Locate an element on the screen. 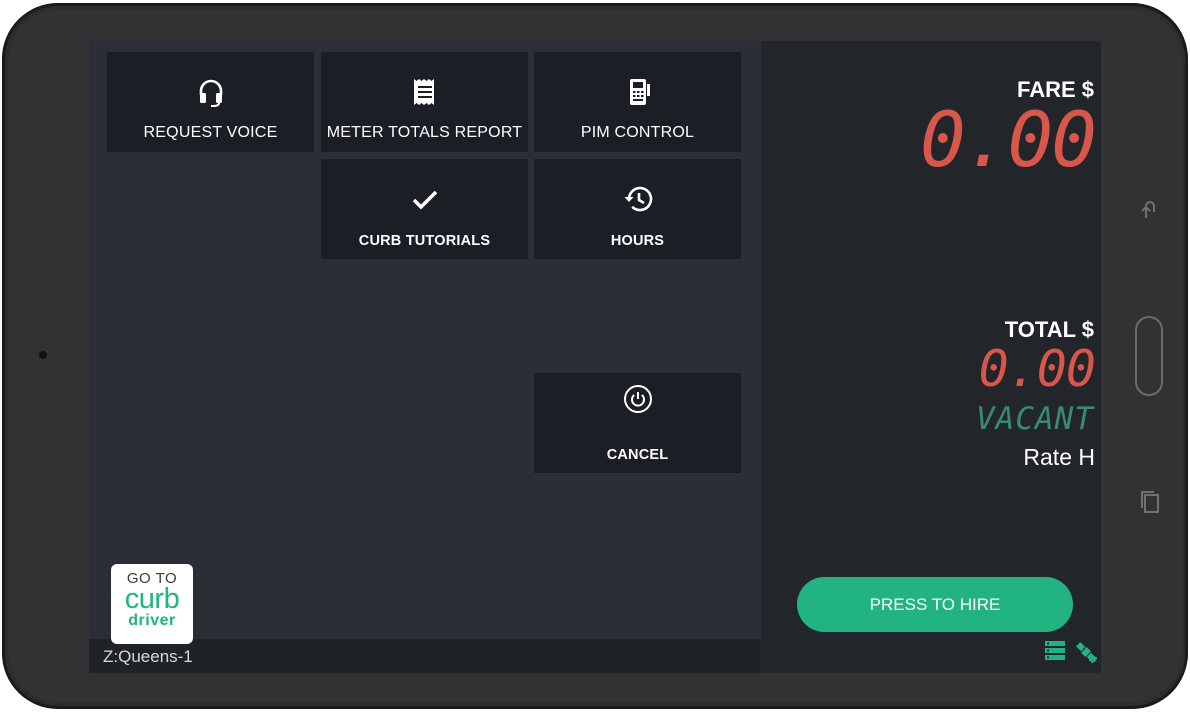 The image size is (1190, 712). pim-control-button: PIM CONTROL is located at coordinates (637, 102).